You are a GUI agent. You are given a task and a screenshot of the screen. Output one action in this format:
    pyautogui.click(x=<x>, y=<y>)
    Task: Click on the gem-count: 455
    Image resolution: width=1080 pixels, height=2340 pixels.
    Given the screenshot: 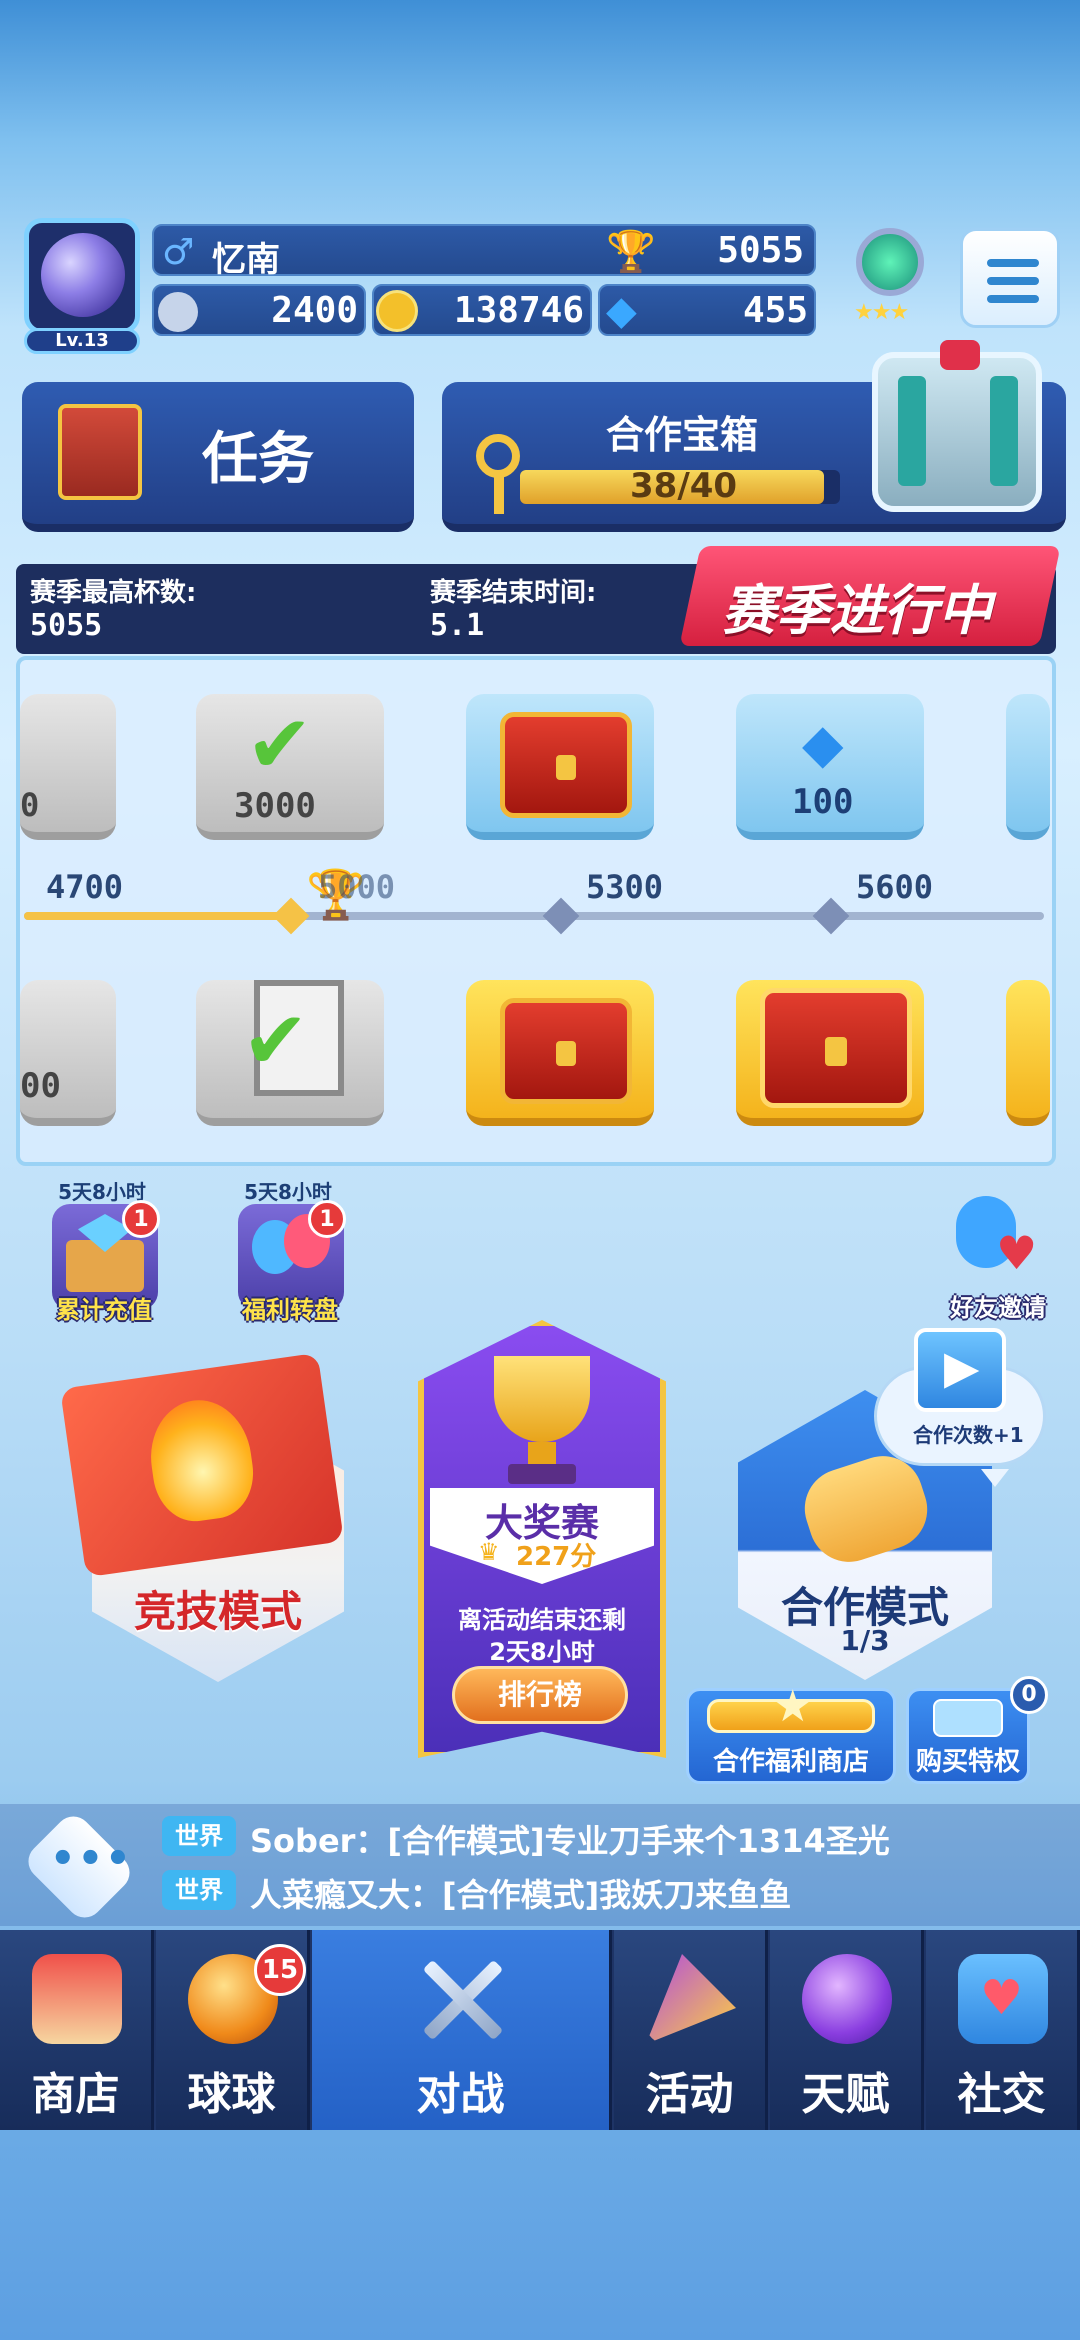 What is the action you would take?
    pyautogui.click(x=775, y=310)
    